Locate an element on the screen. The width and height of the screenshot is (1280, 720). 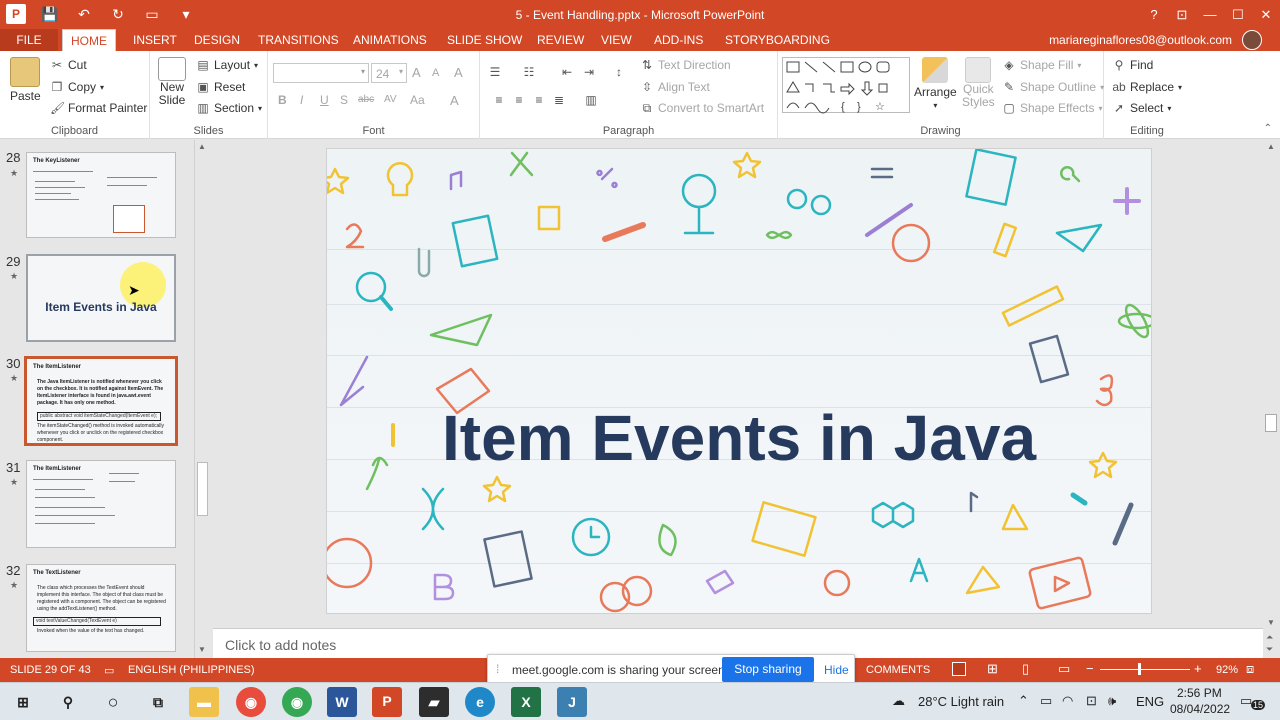
account-email: mariareginaflores08@outlook.com is located at coordinates (1140, 40).